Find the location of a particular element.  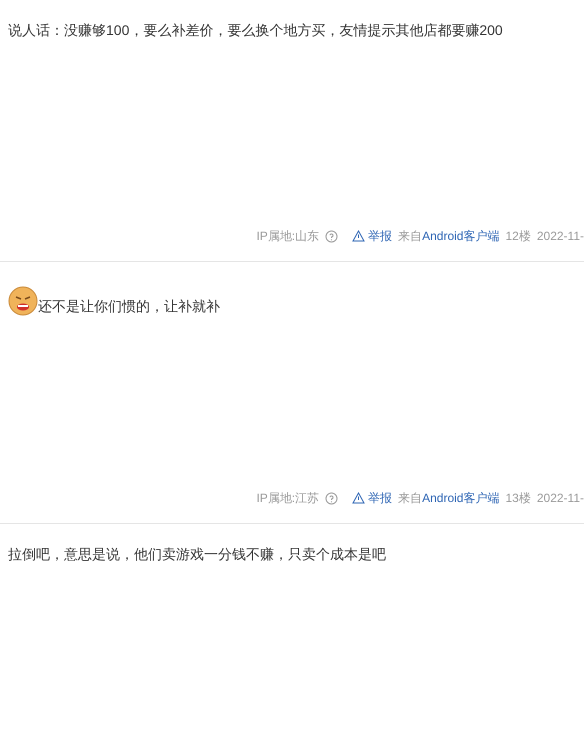

angry-emoji-icon is located at coordinates (23, 301).